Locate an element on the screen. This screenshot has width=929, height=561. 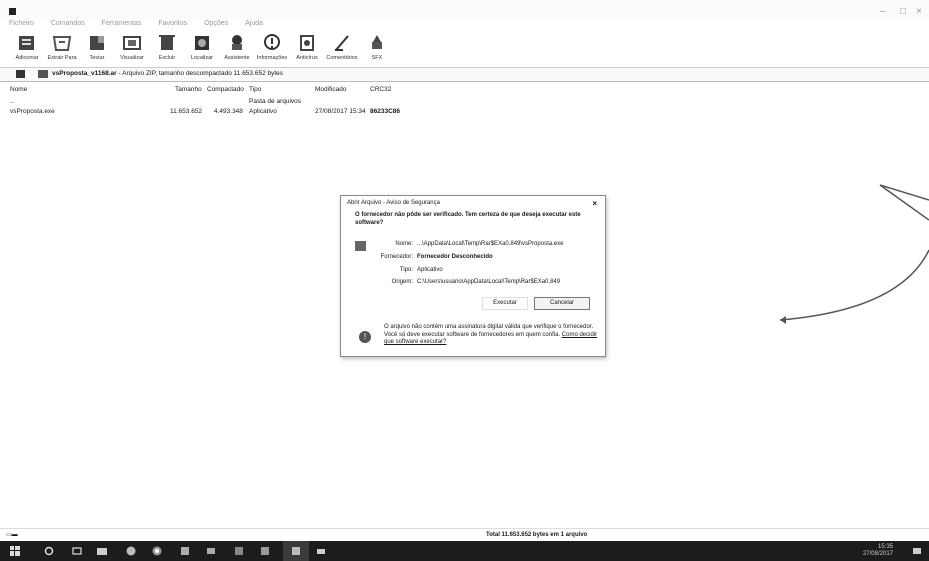
origin-label: Origem: is located at coordinates (402, 282).